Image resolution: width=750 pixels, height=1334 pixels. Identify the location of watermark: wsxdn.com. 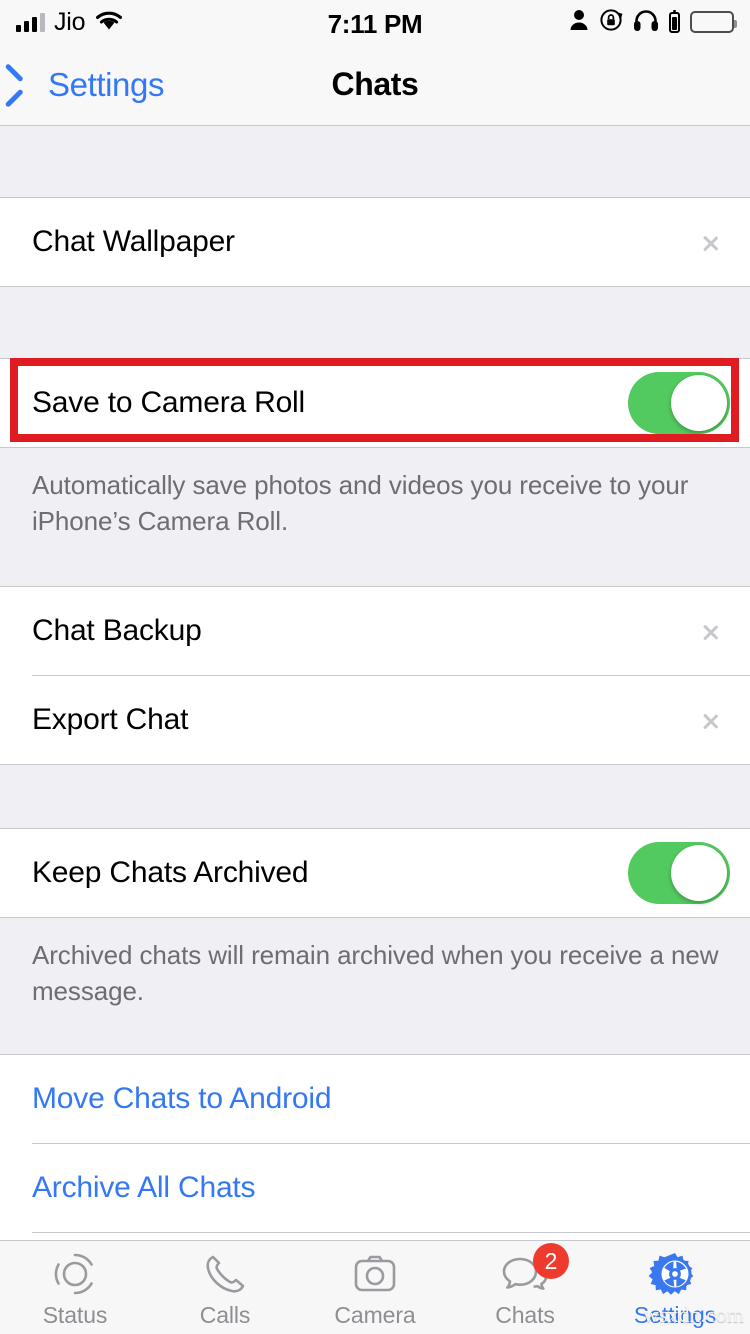
(693, 1314).